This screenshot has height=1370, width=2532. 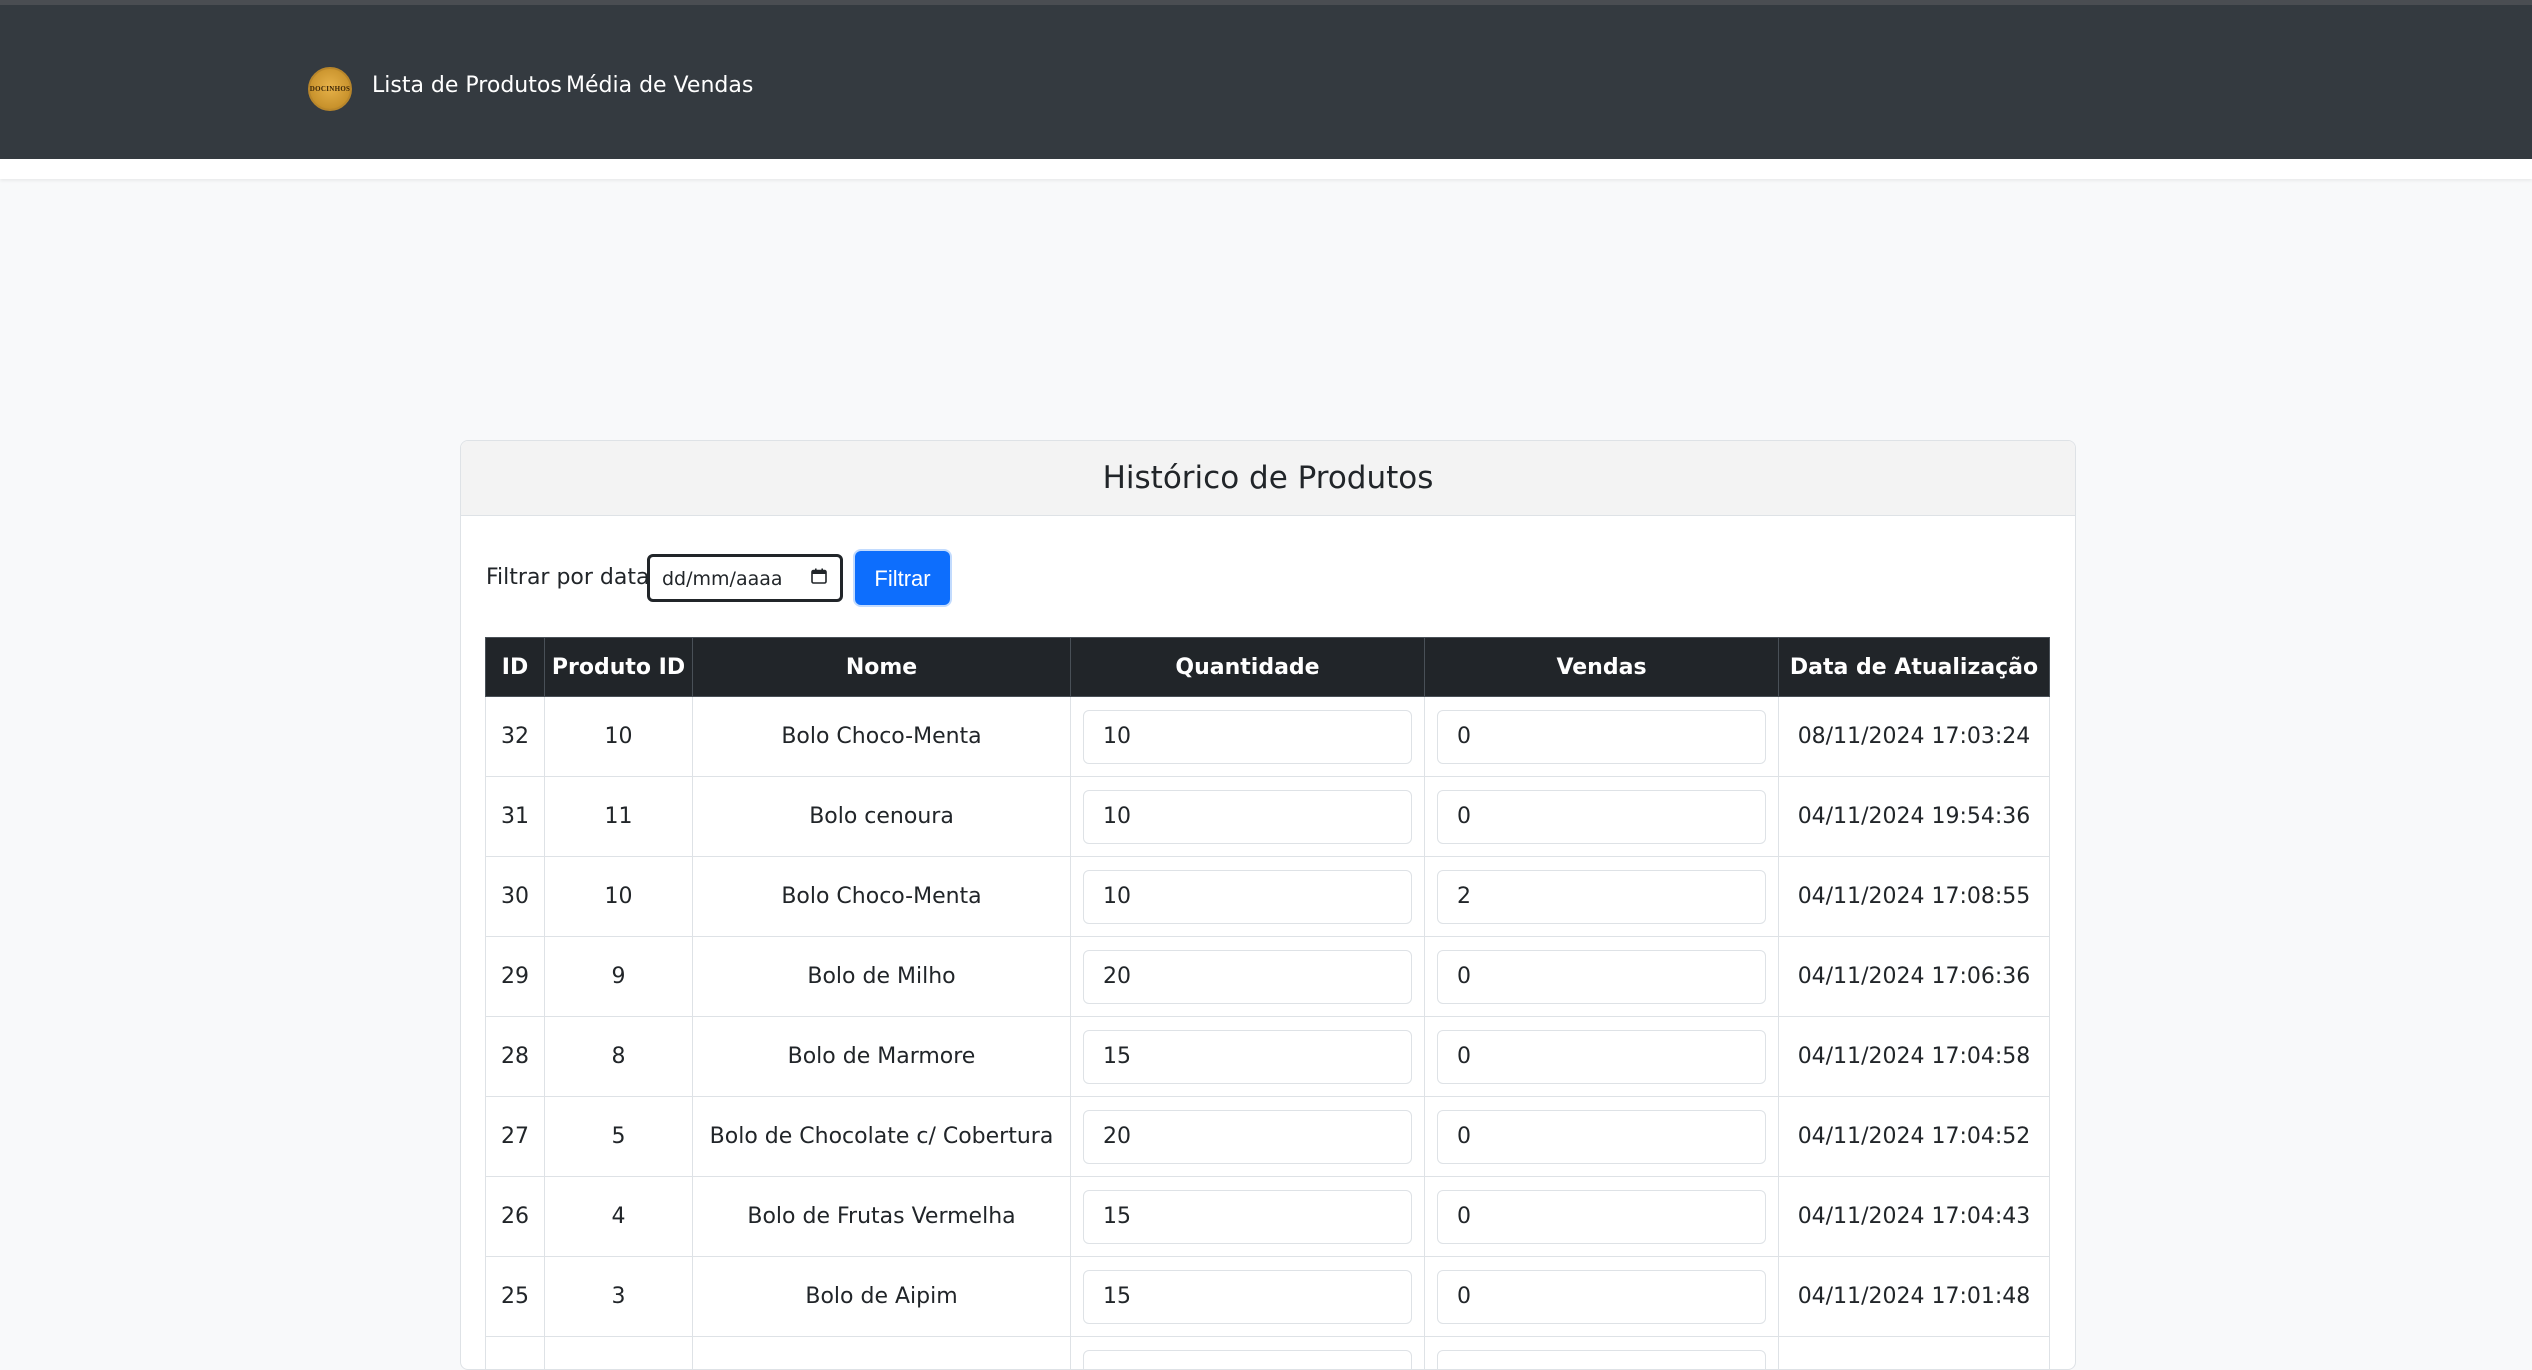 What do you see at coordinates (1914, 1353) in the screenshot?
I see `cell-data` at bounding box center [1914, 1353].